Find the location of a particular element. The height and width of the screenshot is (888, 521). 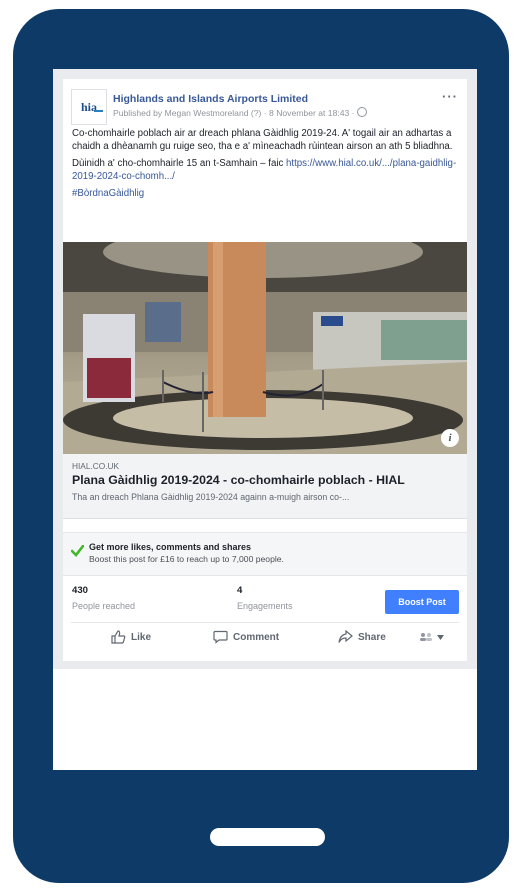

comment-icon is located at coordinates (220, 637).